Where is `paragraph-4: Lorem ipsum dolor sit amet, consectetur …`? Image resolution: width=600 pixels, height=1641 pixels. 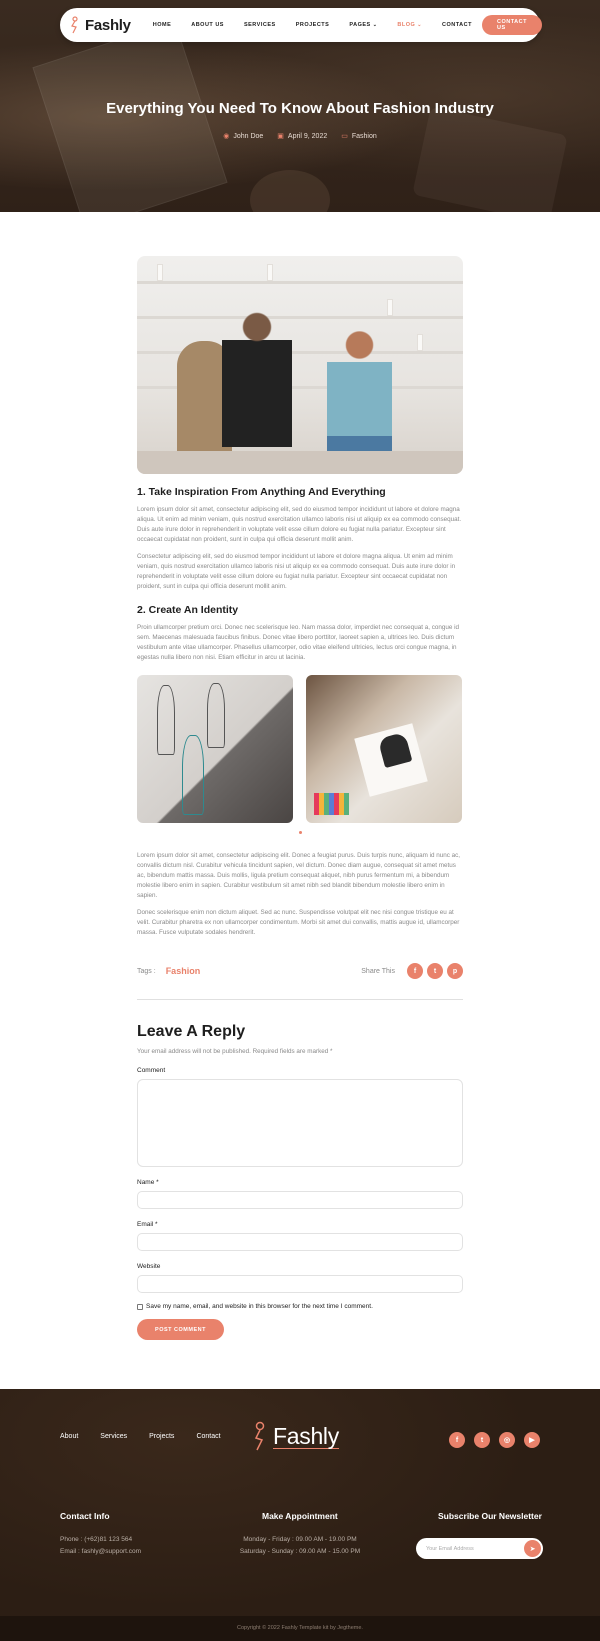
paragraph-4: Lorem ipsum dolor sit amet, consectetur … is located at coordinates (299, 875).